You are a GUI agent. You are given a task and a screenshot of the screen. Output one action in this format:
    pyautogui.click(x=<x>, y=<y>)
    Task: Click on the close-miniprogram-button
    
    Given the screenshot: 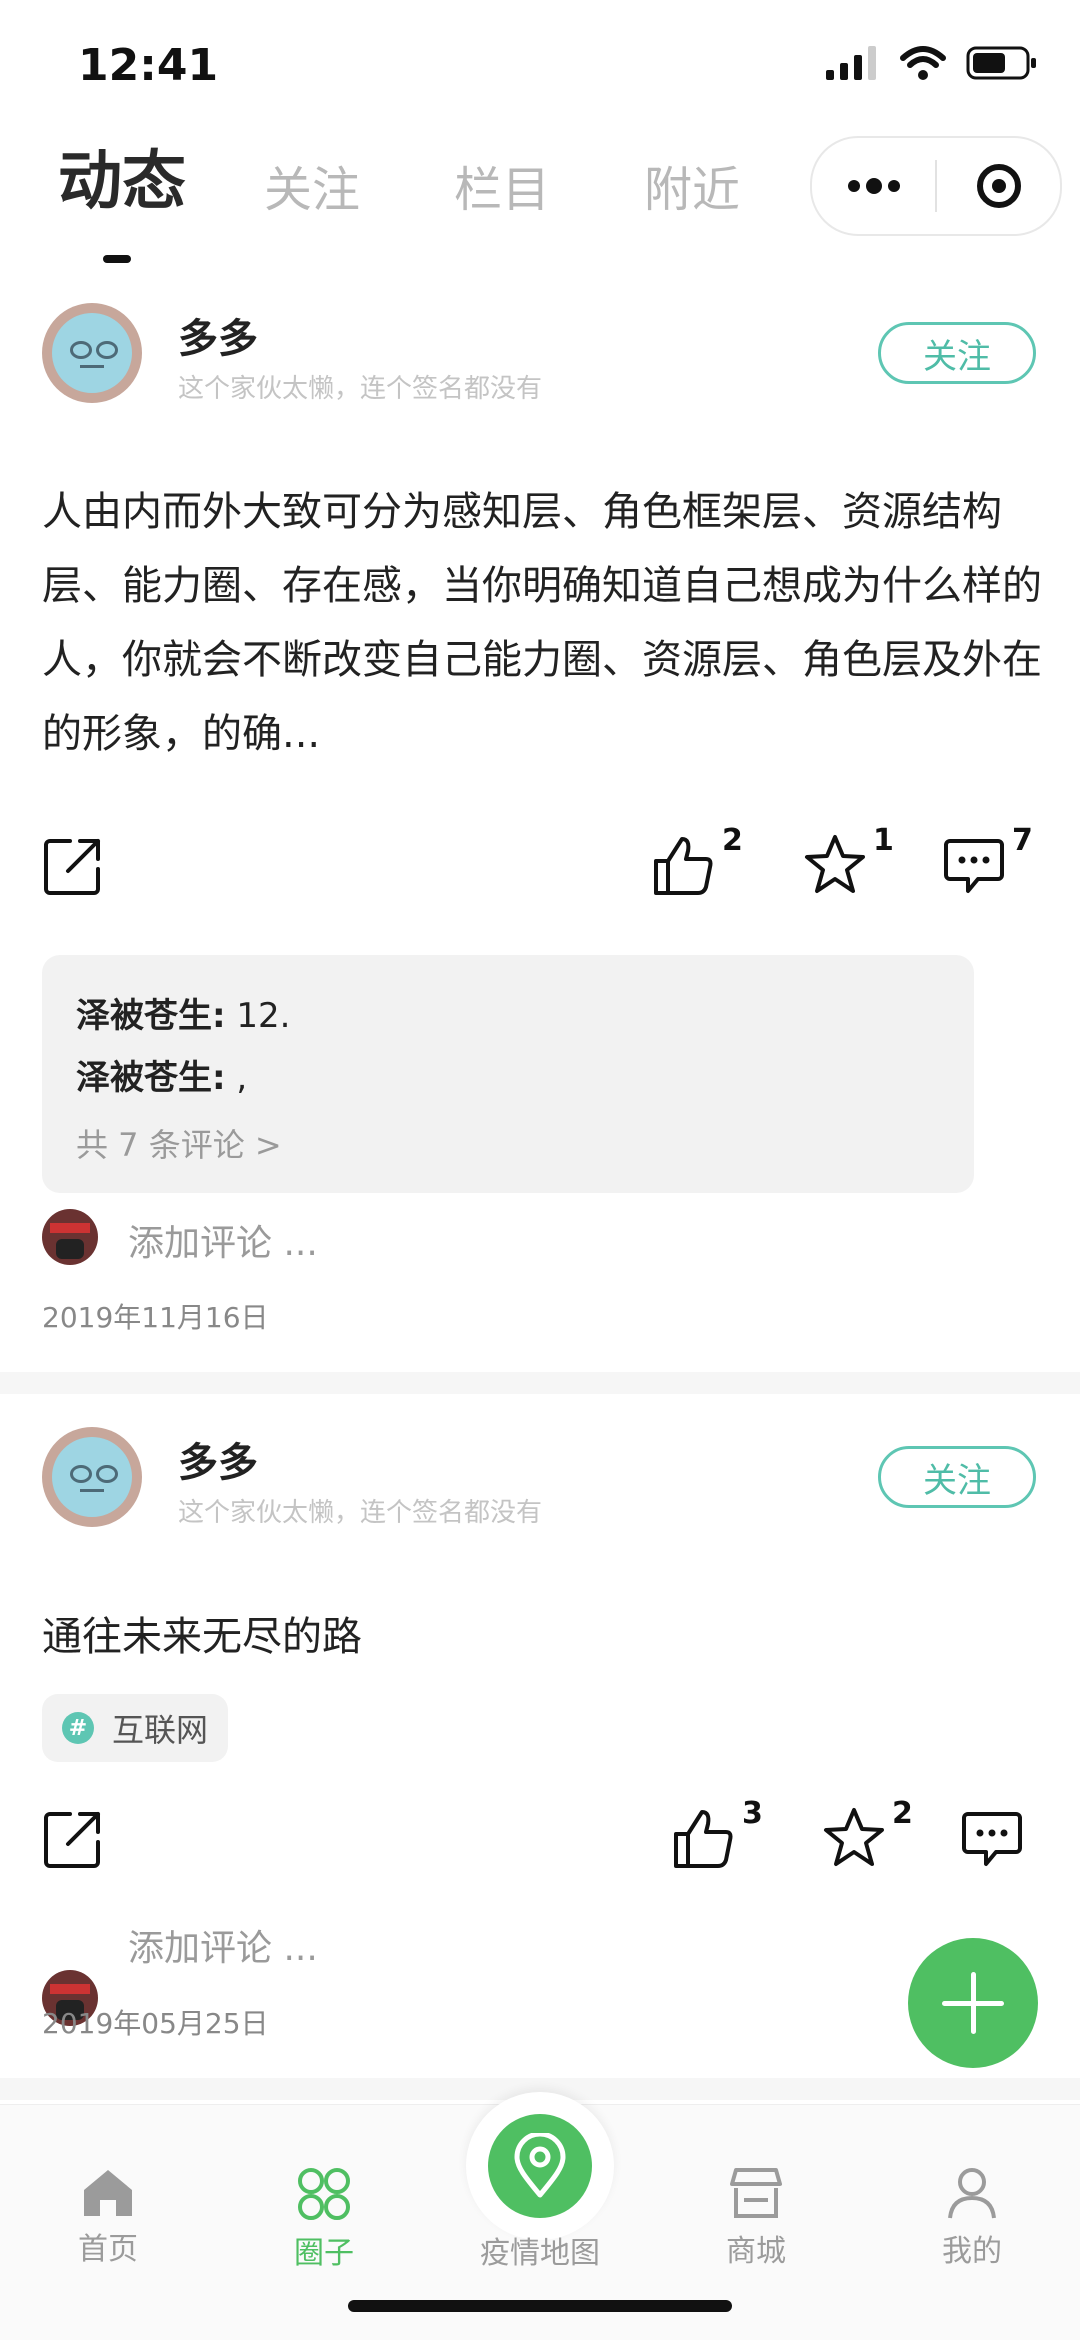 What is the action you would take?
    pyautogui.click(x=998, y=186)
    